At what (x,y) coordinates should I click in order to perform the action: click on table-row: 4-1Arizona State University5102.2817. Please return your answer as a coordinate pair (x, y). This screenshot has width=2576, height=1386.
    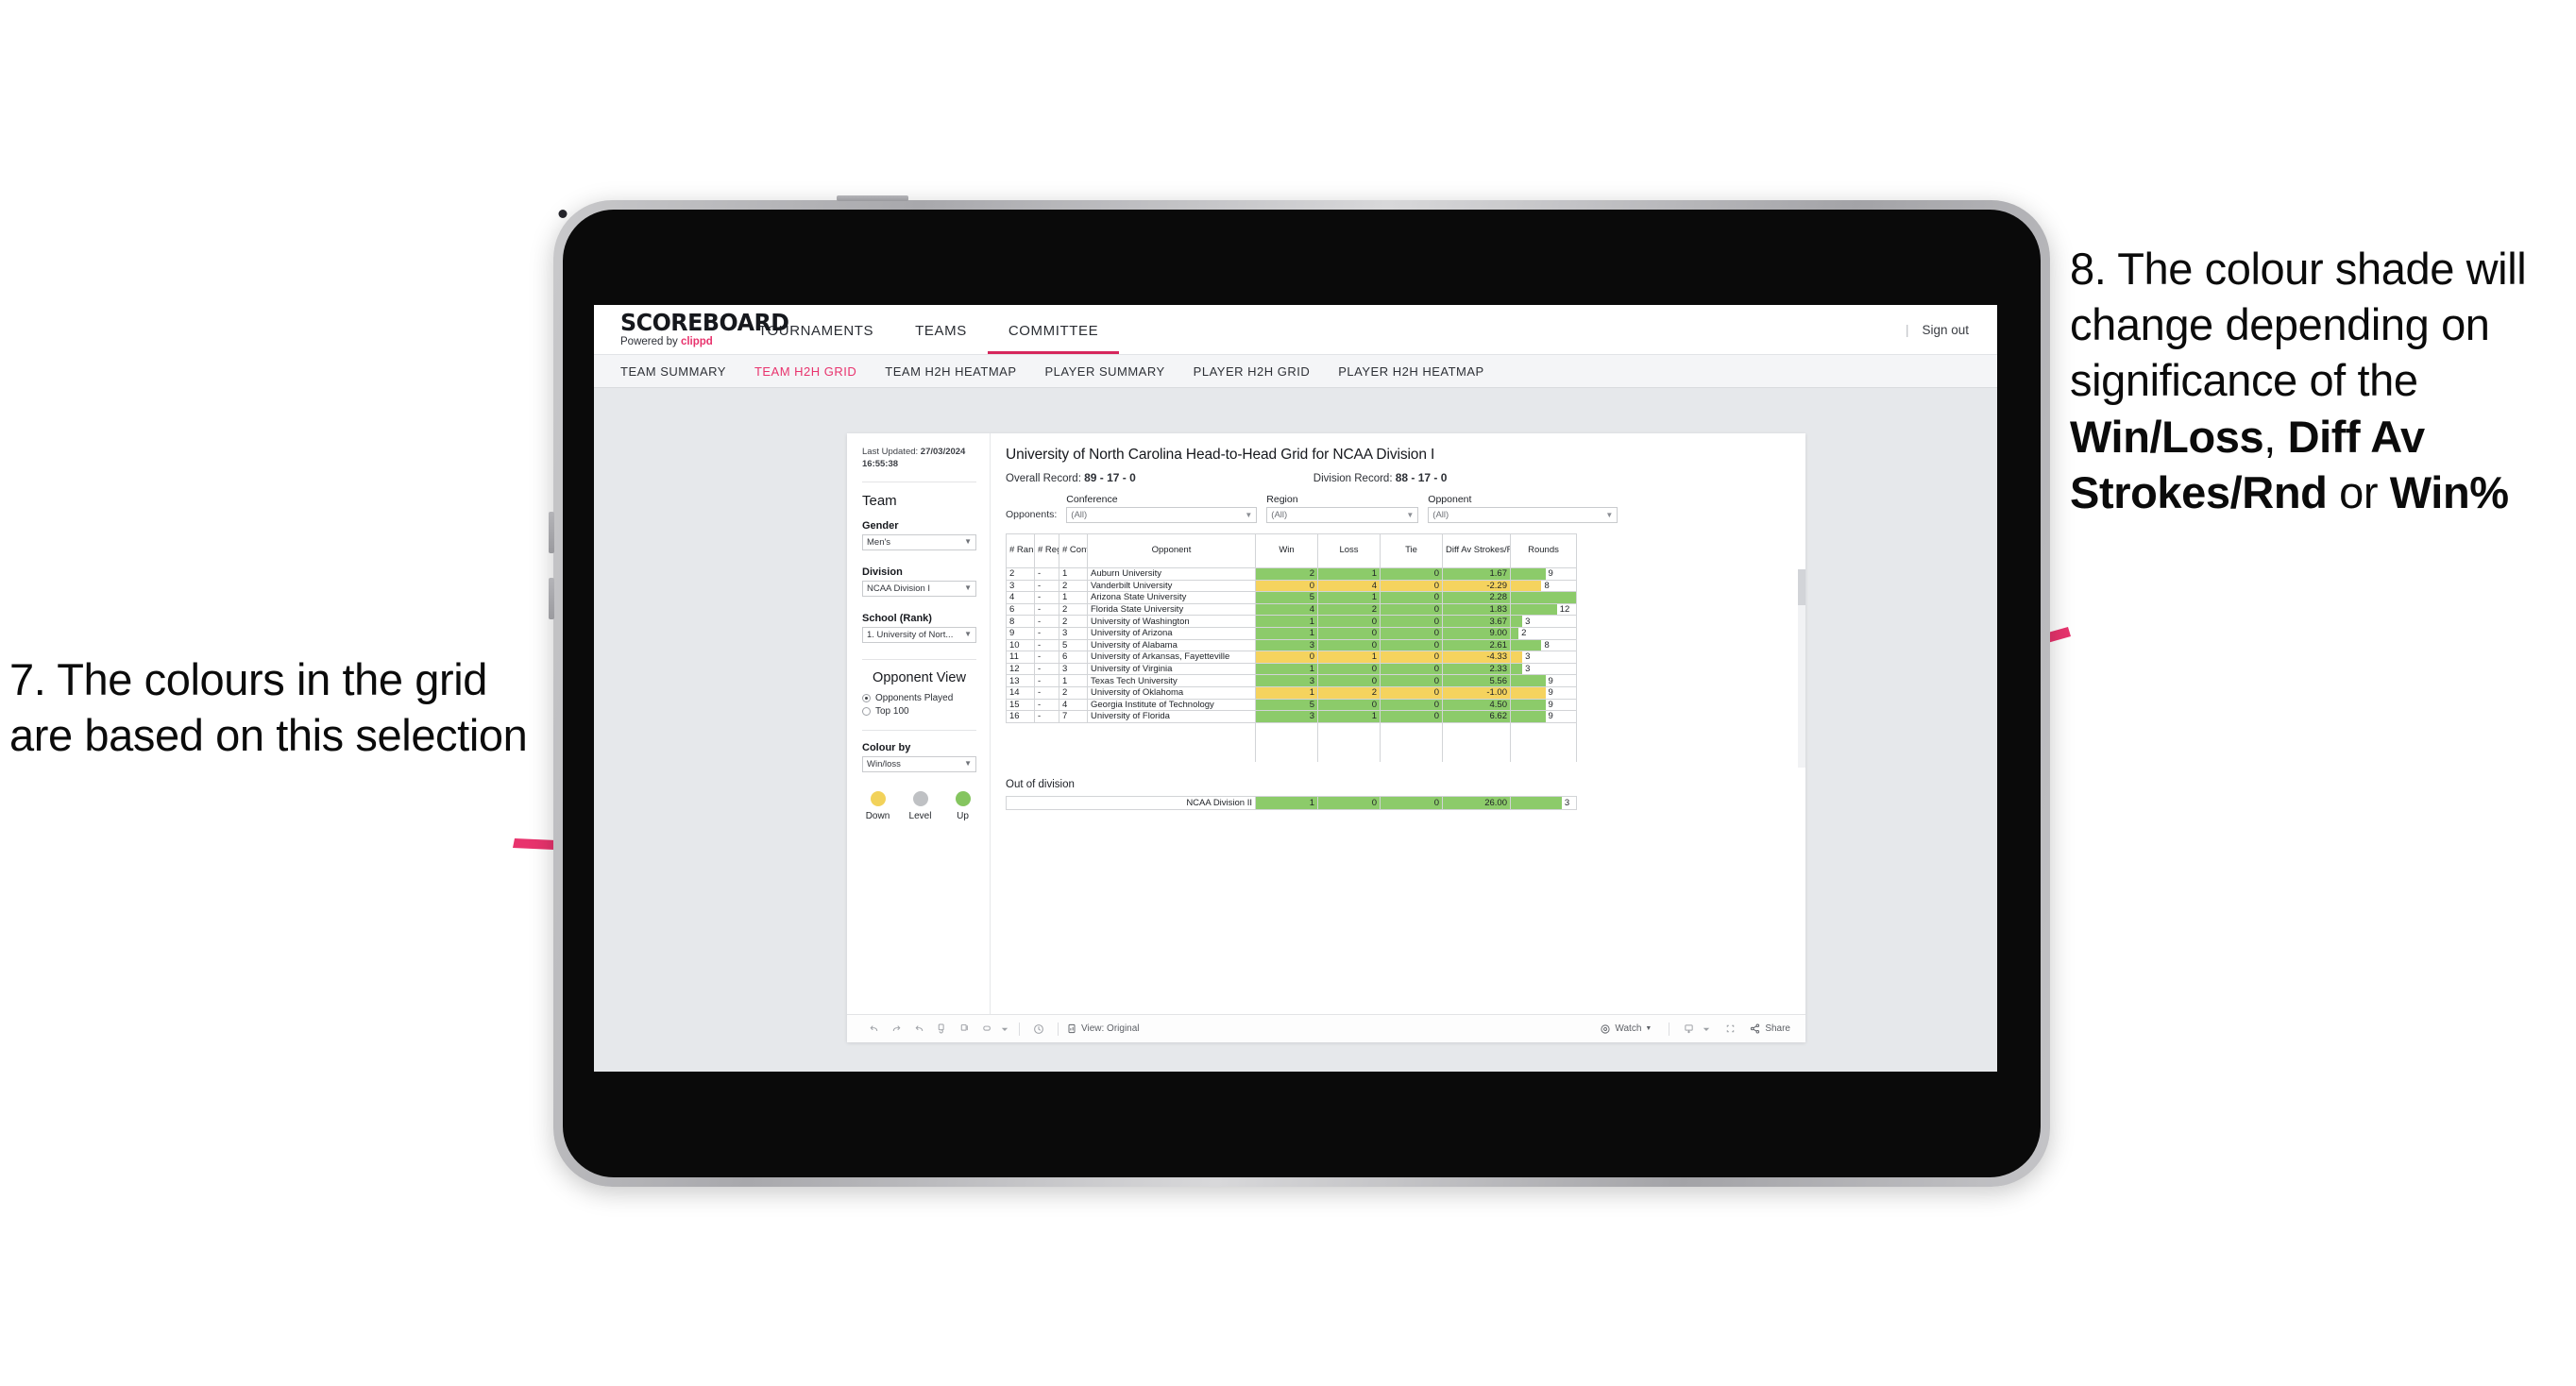
    Looking at the image, I should click on (1291, 597).